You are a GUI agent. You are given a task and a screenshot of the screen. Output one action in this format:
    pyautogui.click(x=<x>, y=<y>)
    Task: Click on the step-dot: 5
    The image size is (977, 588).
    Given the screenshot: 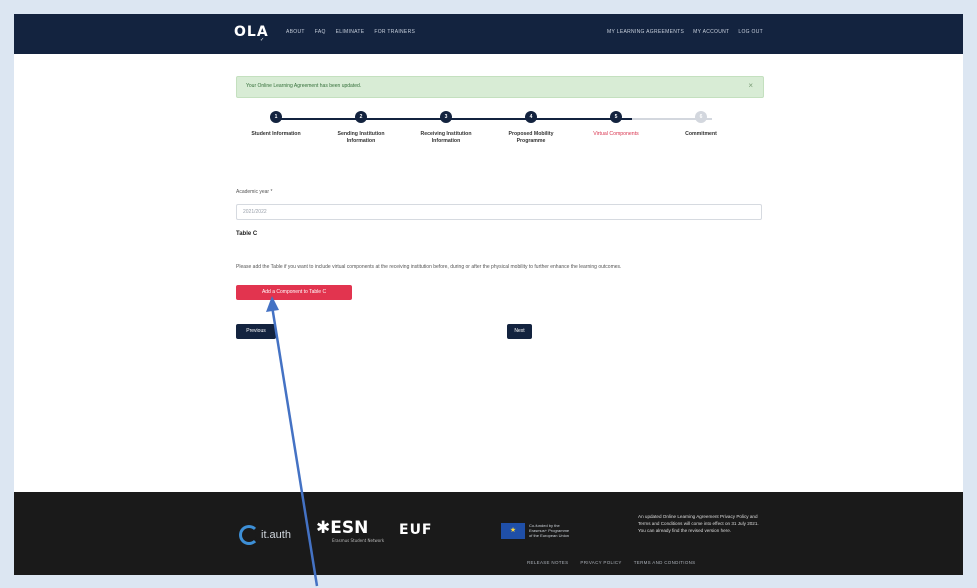 What is the action you would take?
    pyautogui.click(x=616, y=117)
    